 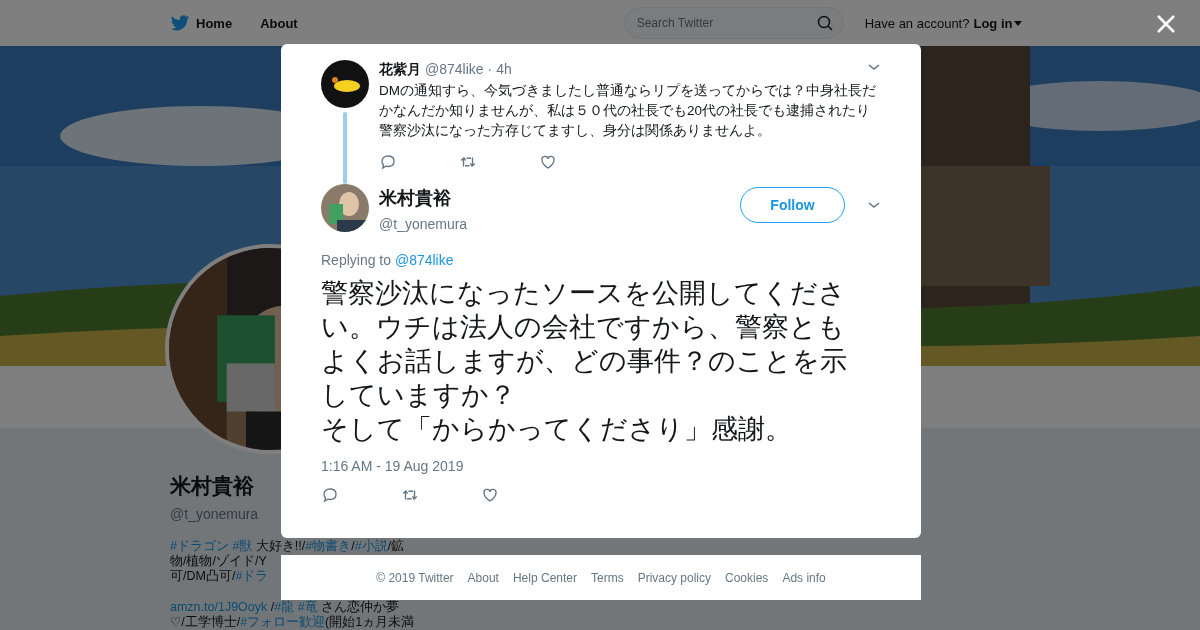 I want to click on search-field: Search Twitter, so click(x=716, y=23).